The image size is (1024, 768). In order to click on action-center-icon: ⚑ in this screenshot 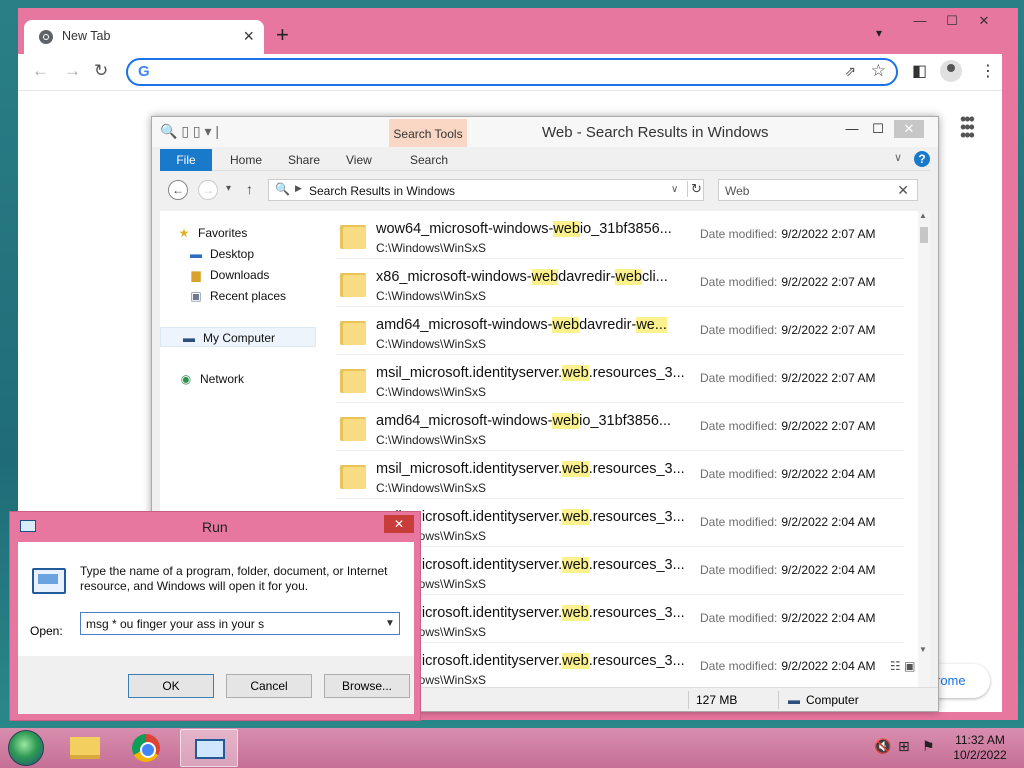, I will do `click(928, 746)`.